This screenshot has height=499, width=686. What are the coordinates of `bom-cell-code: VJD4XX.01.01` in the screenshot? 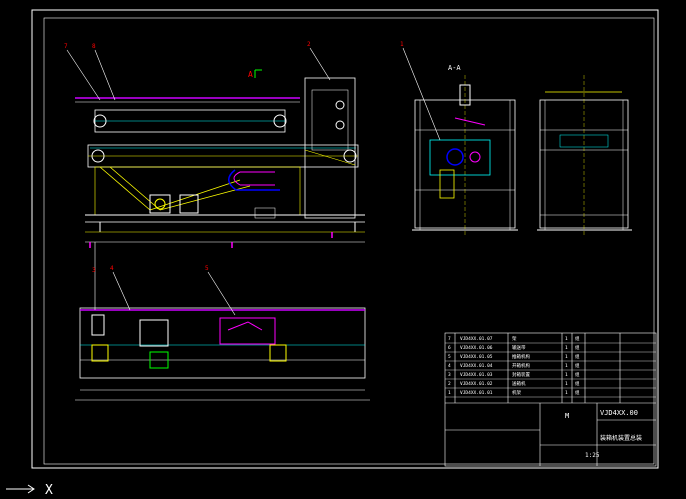 It's located at (476, 393).